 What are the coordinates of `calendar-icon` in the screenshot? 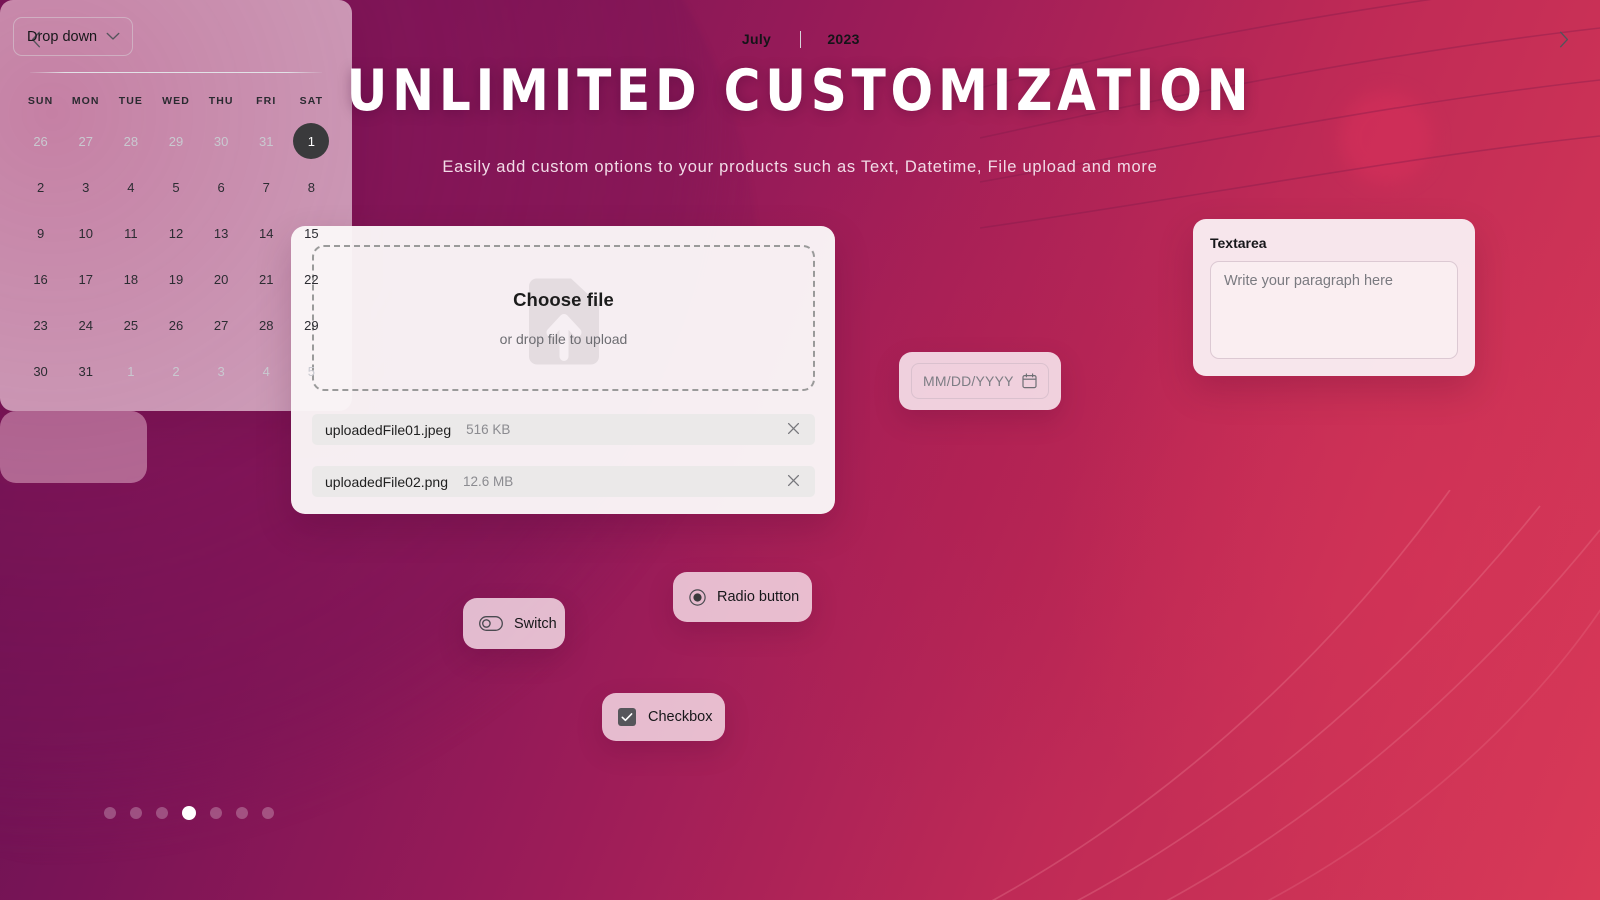 It's located at (1029, 381).